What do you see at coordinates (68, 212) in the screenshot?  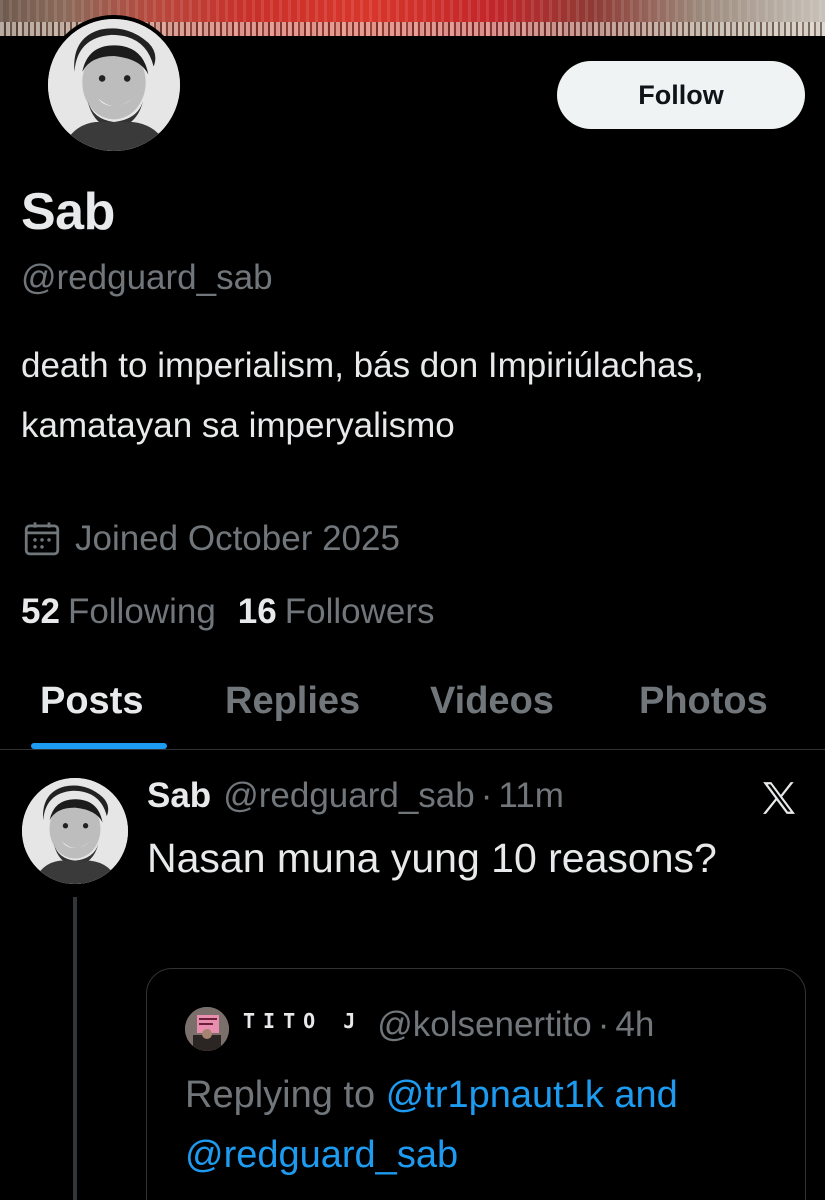 I see `profile-name: Sab` at bounding box center [68, 212].